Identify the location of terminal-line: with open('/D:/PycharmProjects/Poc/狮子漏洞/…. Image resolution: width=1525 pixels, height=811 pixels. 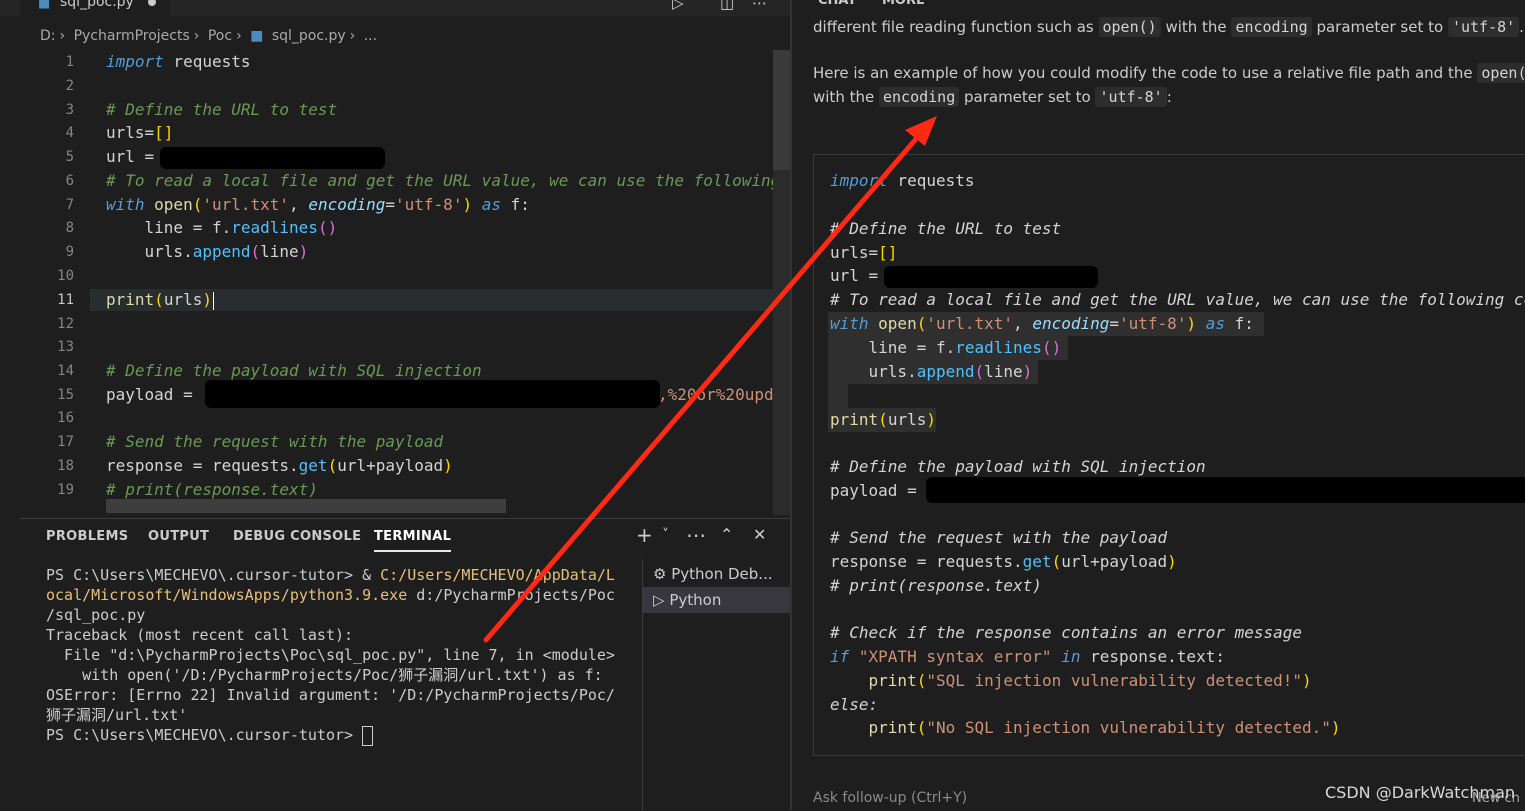
(324, 675).